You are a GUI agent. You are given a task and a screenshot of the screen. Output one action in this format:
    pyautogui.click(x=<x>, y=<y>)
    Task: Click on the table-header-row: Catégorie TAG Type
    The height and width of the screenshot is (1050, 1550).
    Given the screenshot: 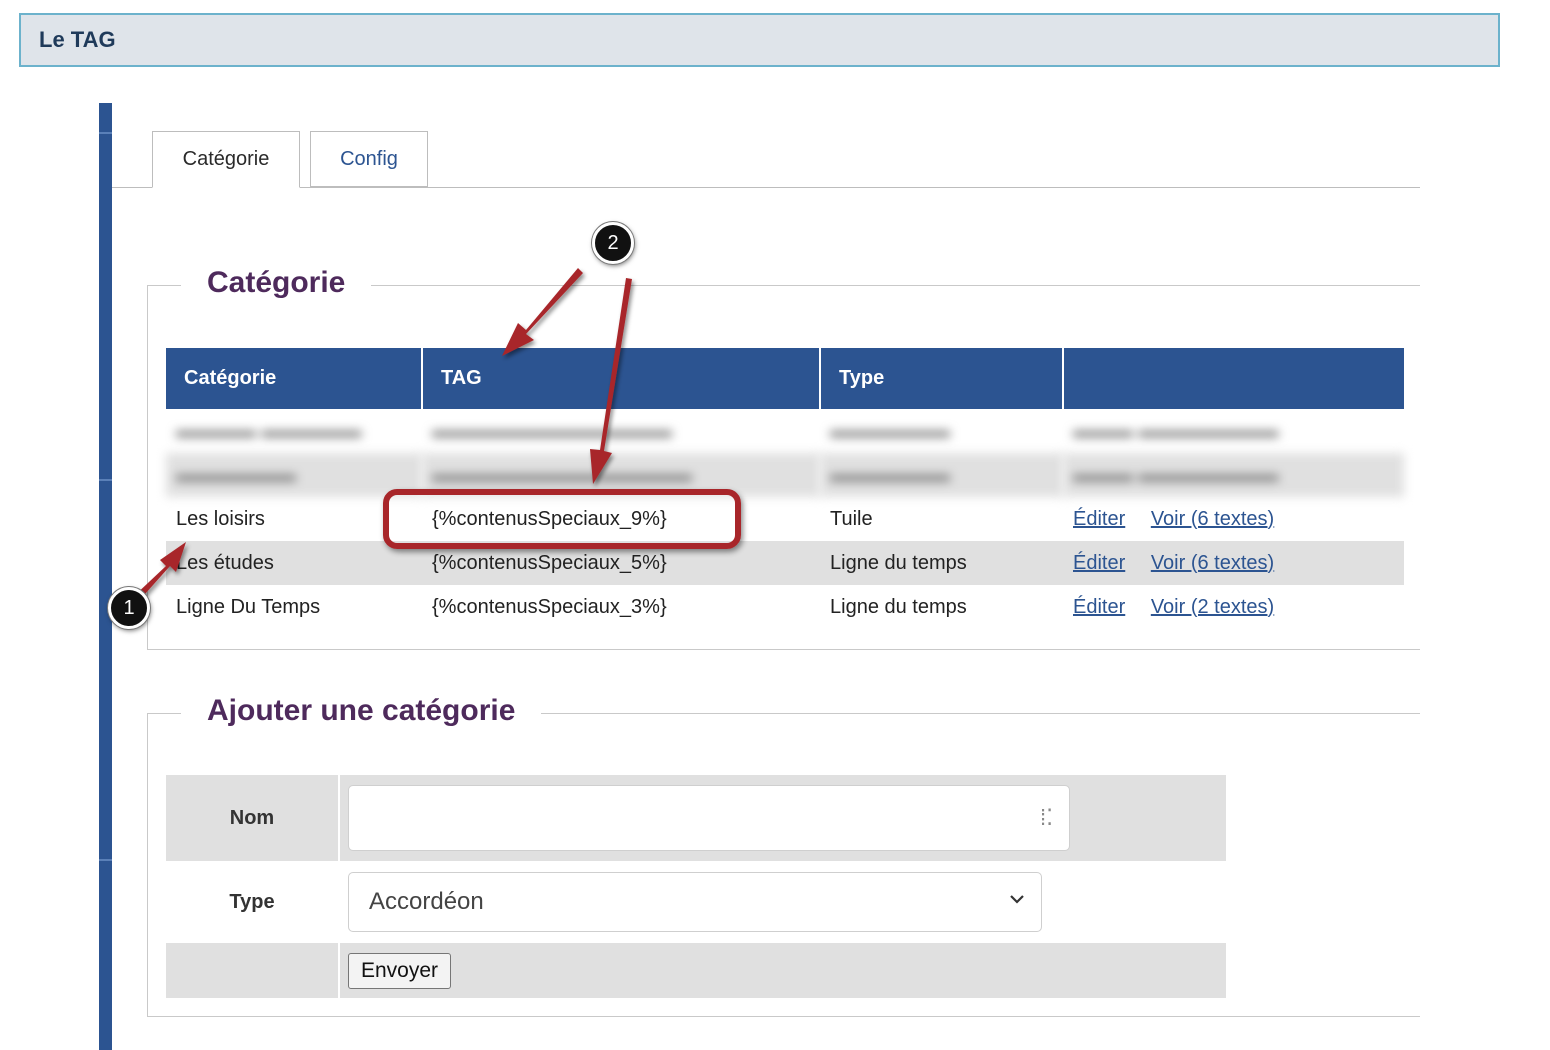 What is the action you would take?
    pyautogui.click(x=785, y=378)
    